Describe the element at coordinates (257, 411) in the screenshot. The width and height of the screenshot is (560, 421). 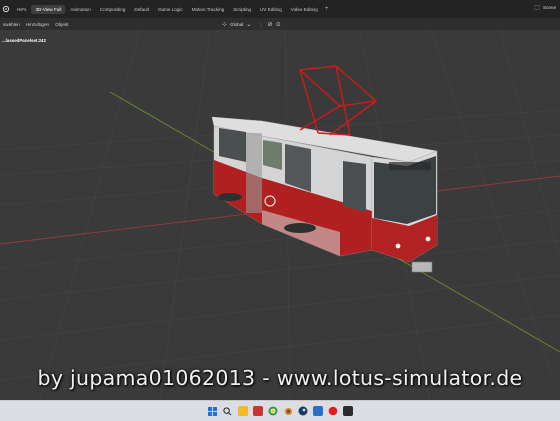
I see `photos-icon` at that location.